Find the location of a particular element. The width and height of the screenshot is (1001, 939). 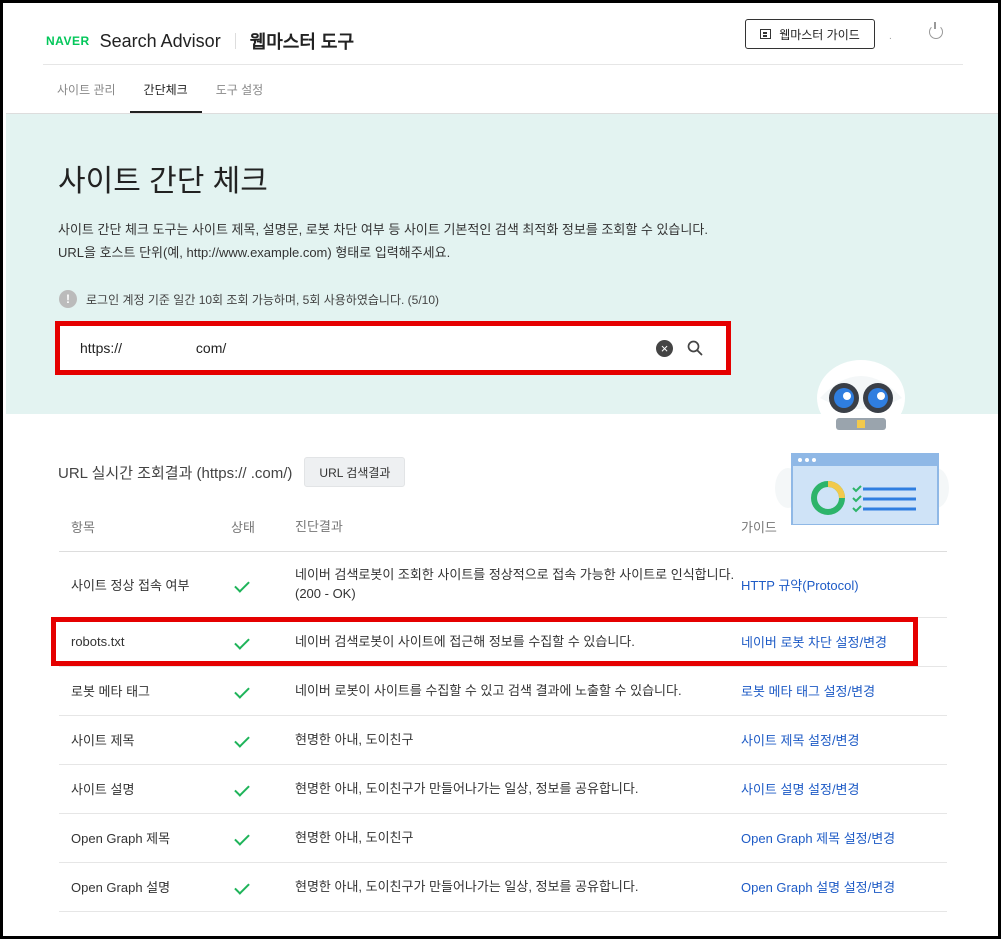

nav-tabs: 사이트 관리 간단체크 도구 설정 is located at coordinates (503, 89).